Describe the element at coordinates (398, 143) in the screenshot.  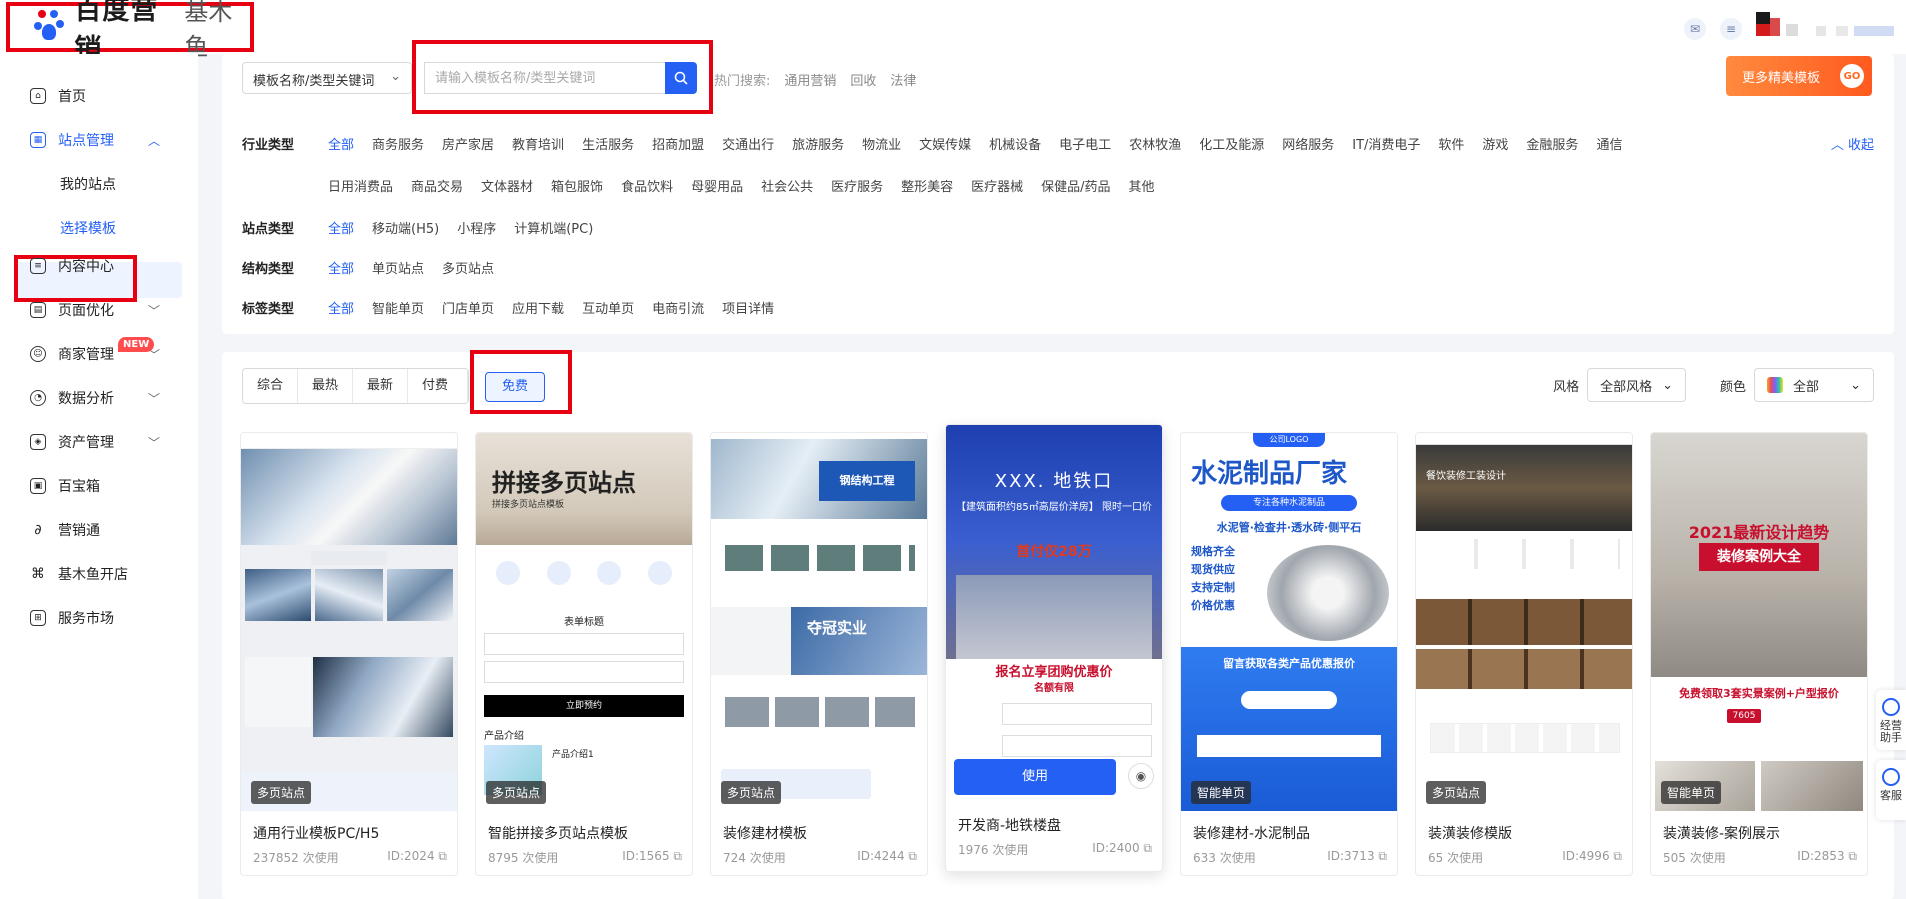
I see `industry-option: 商务服务` at that location.